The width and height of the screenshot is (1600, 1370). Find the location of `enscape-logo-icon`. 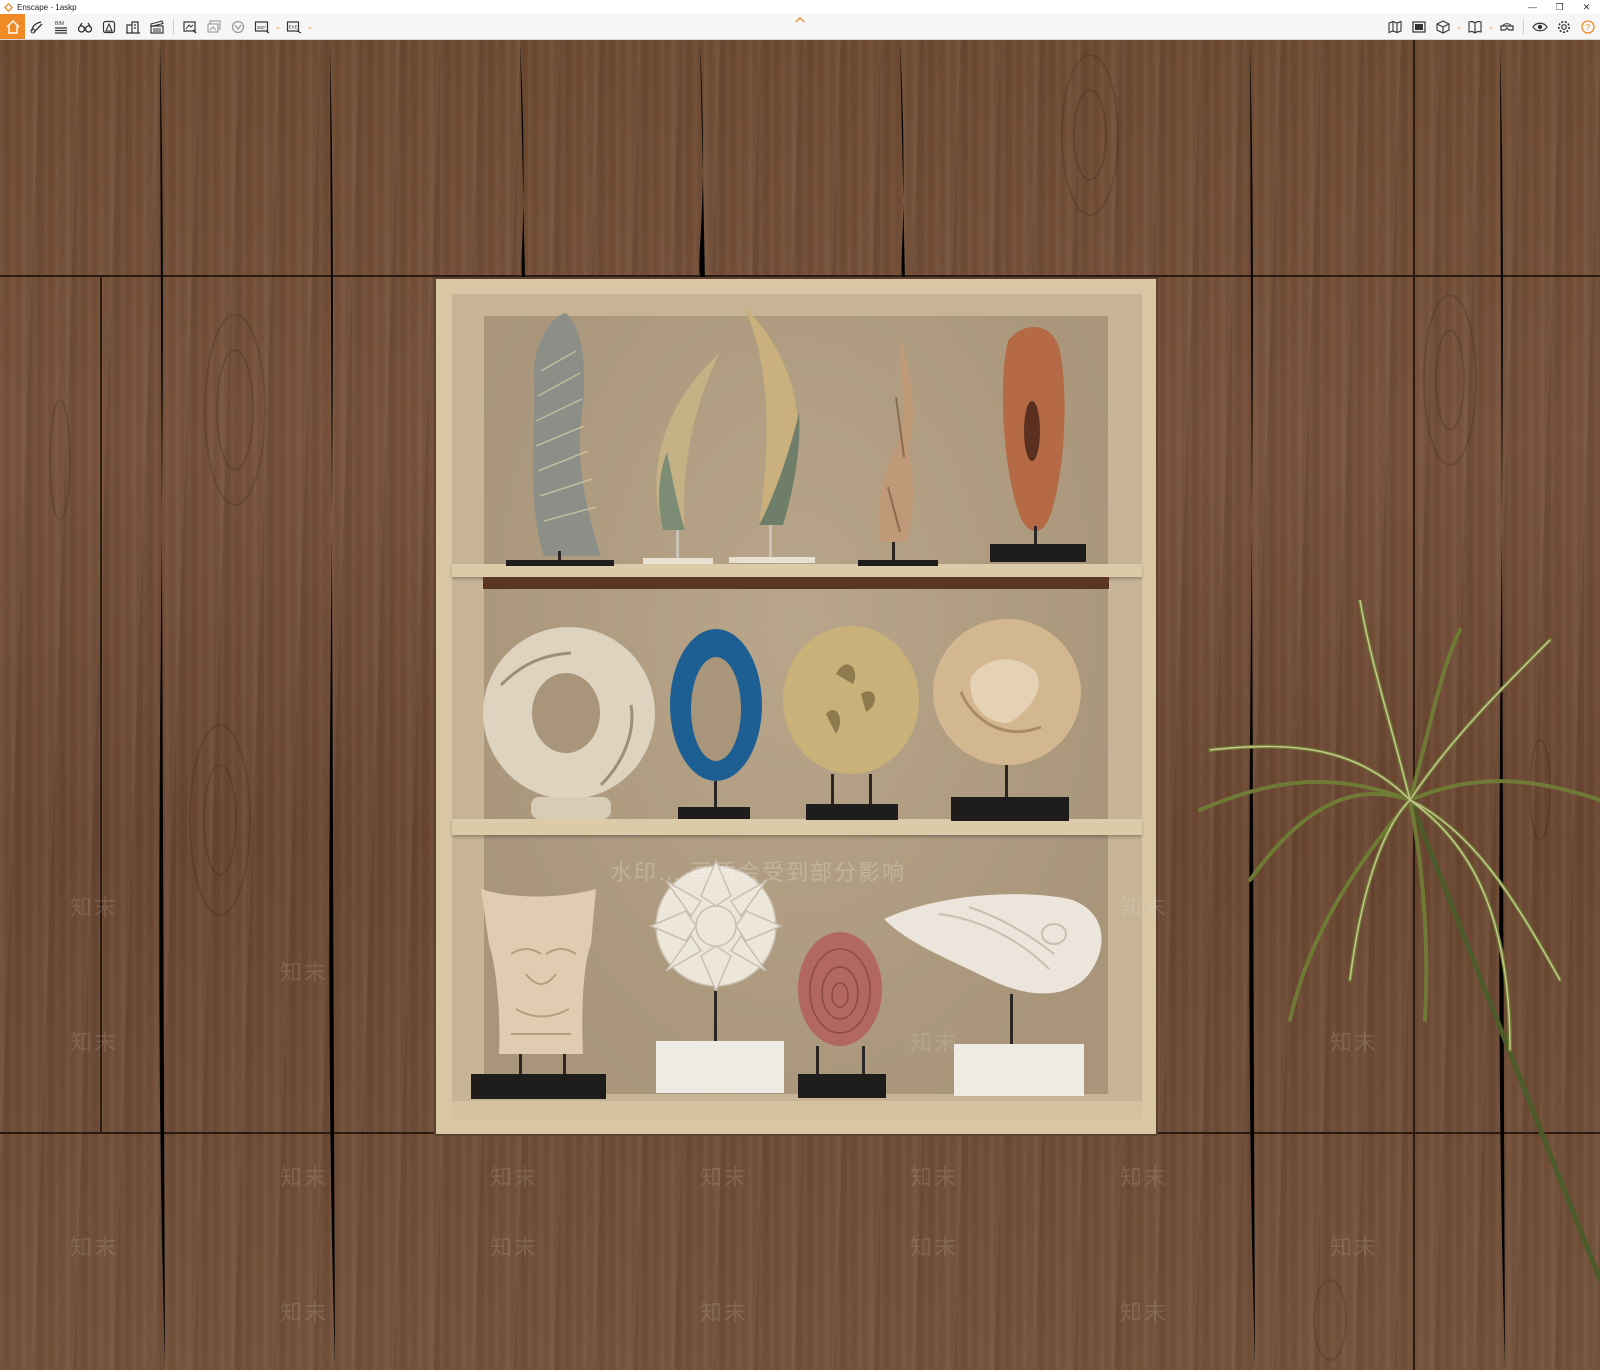

enscape-logo-icon is located at coordinates (8, 7).